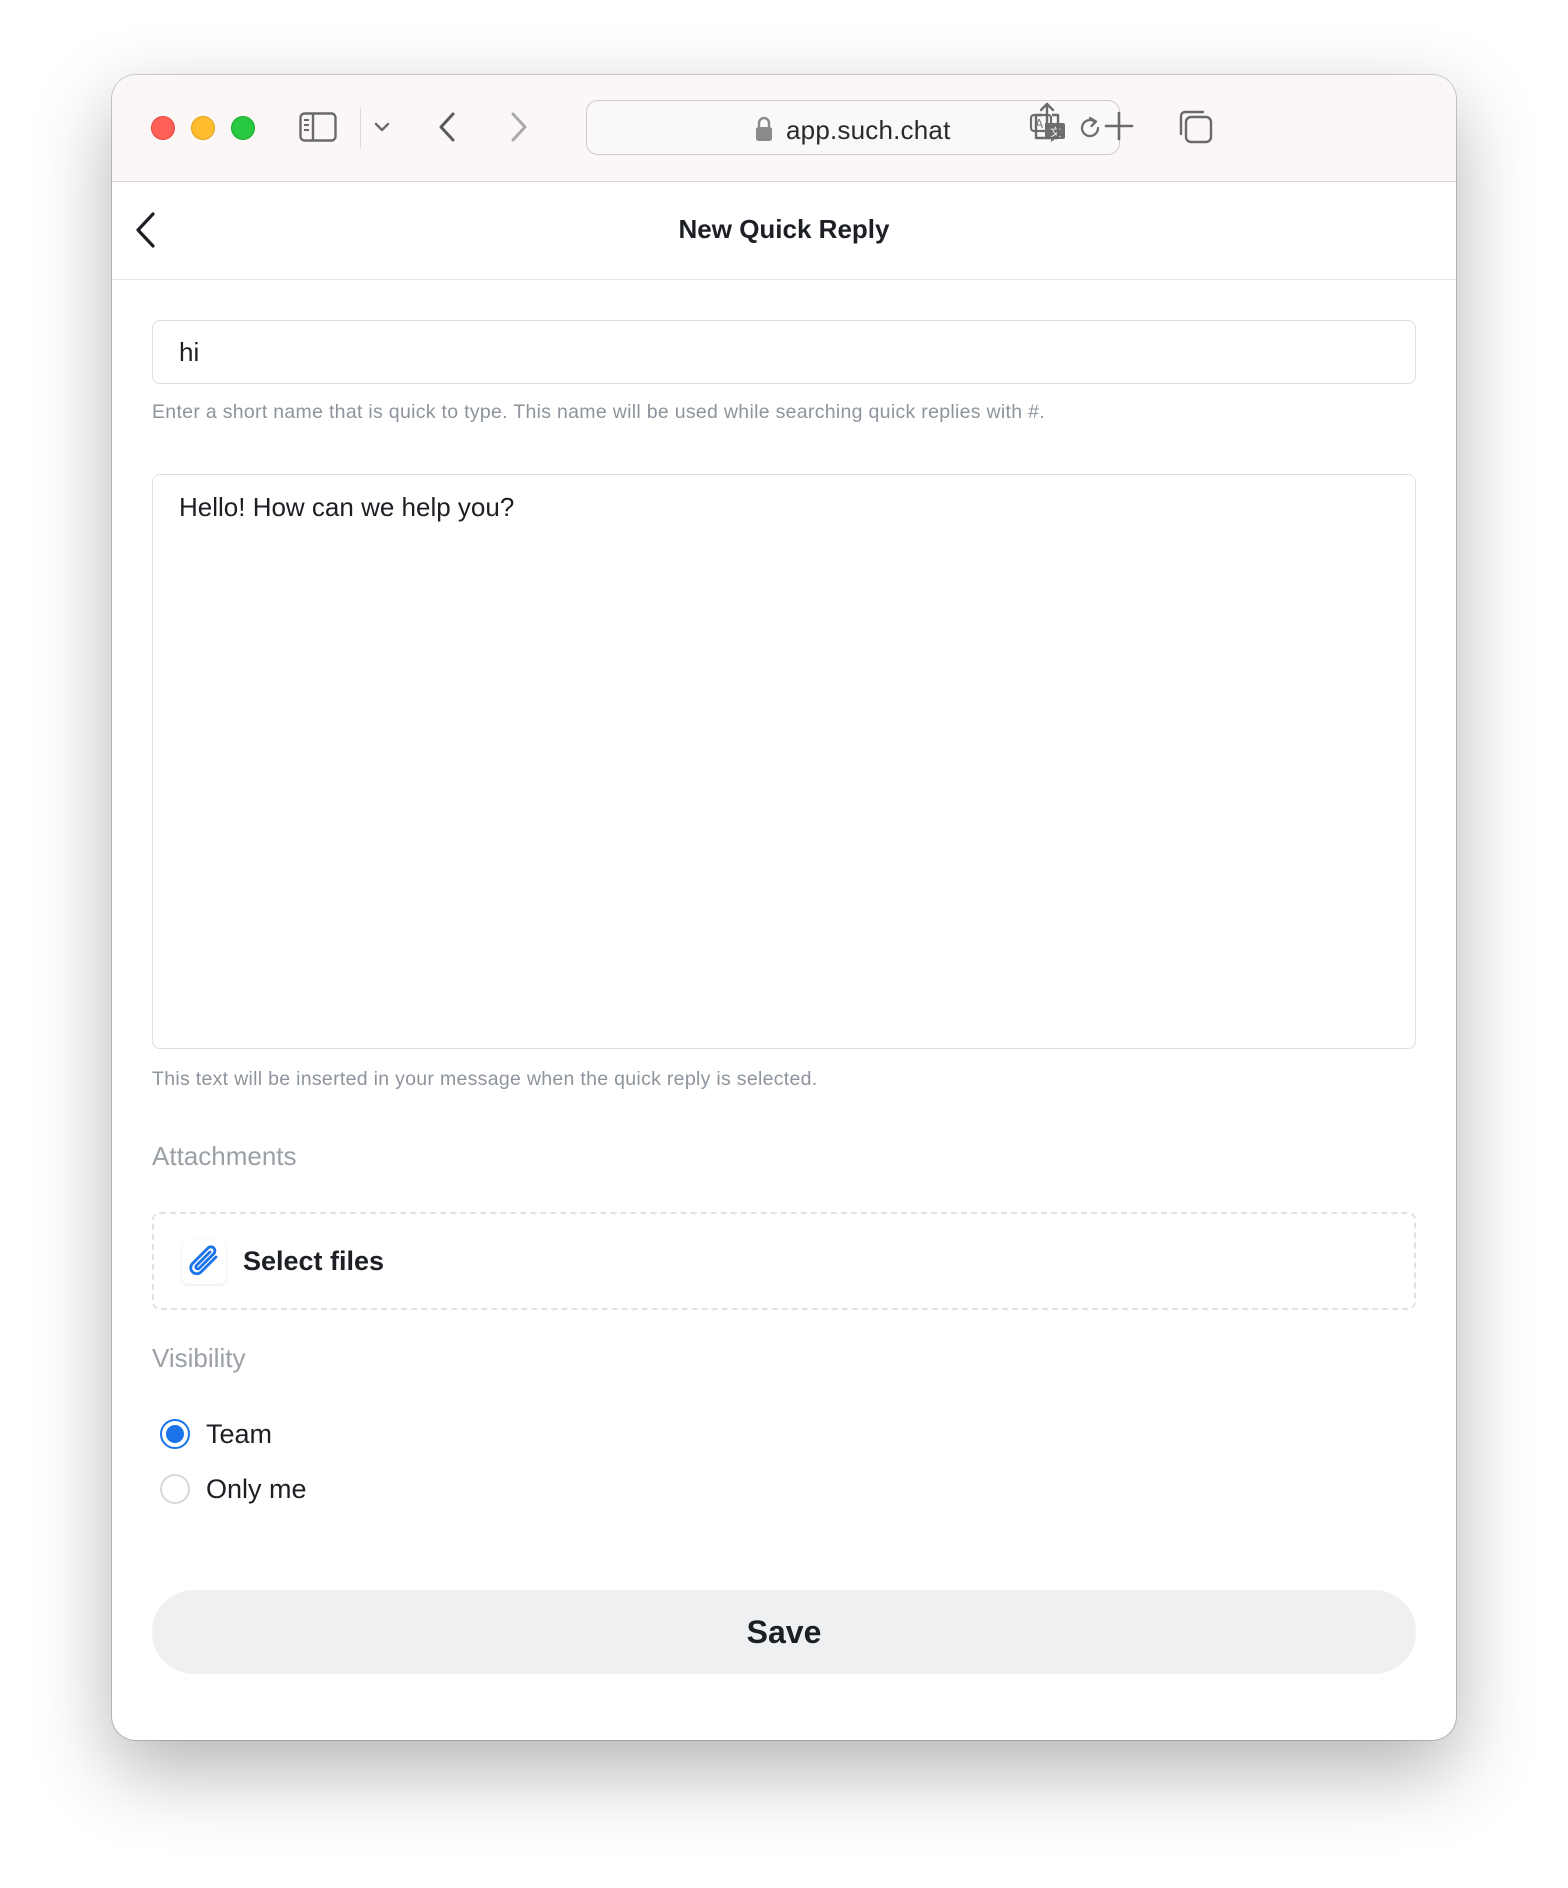 The height and width of the screenshot is (1888, 1568). What do you see at coordinates (784, 1632) in the screenshot?
I see `save-button: Save` at bounding box center [784, 1632].